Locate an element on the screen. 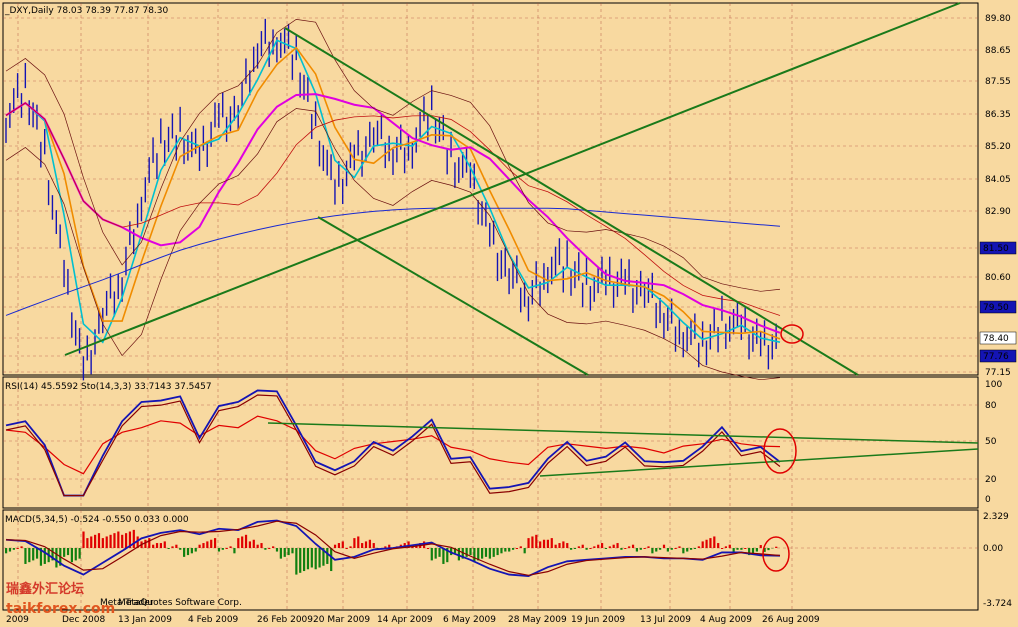  price-tick-label: 79.50 is located at coordinates (996, 308).